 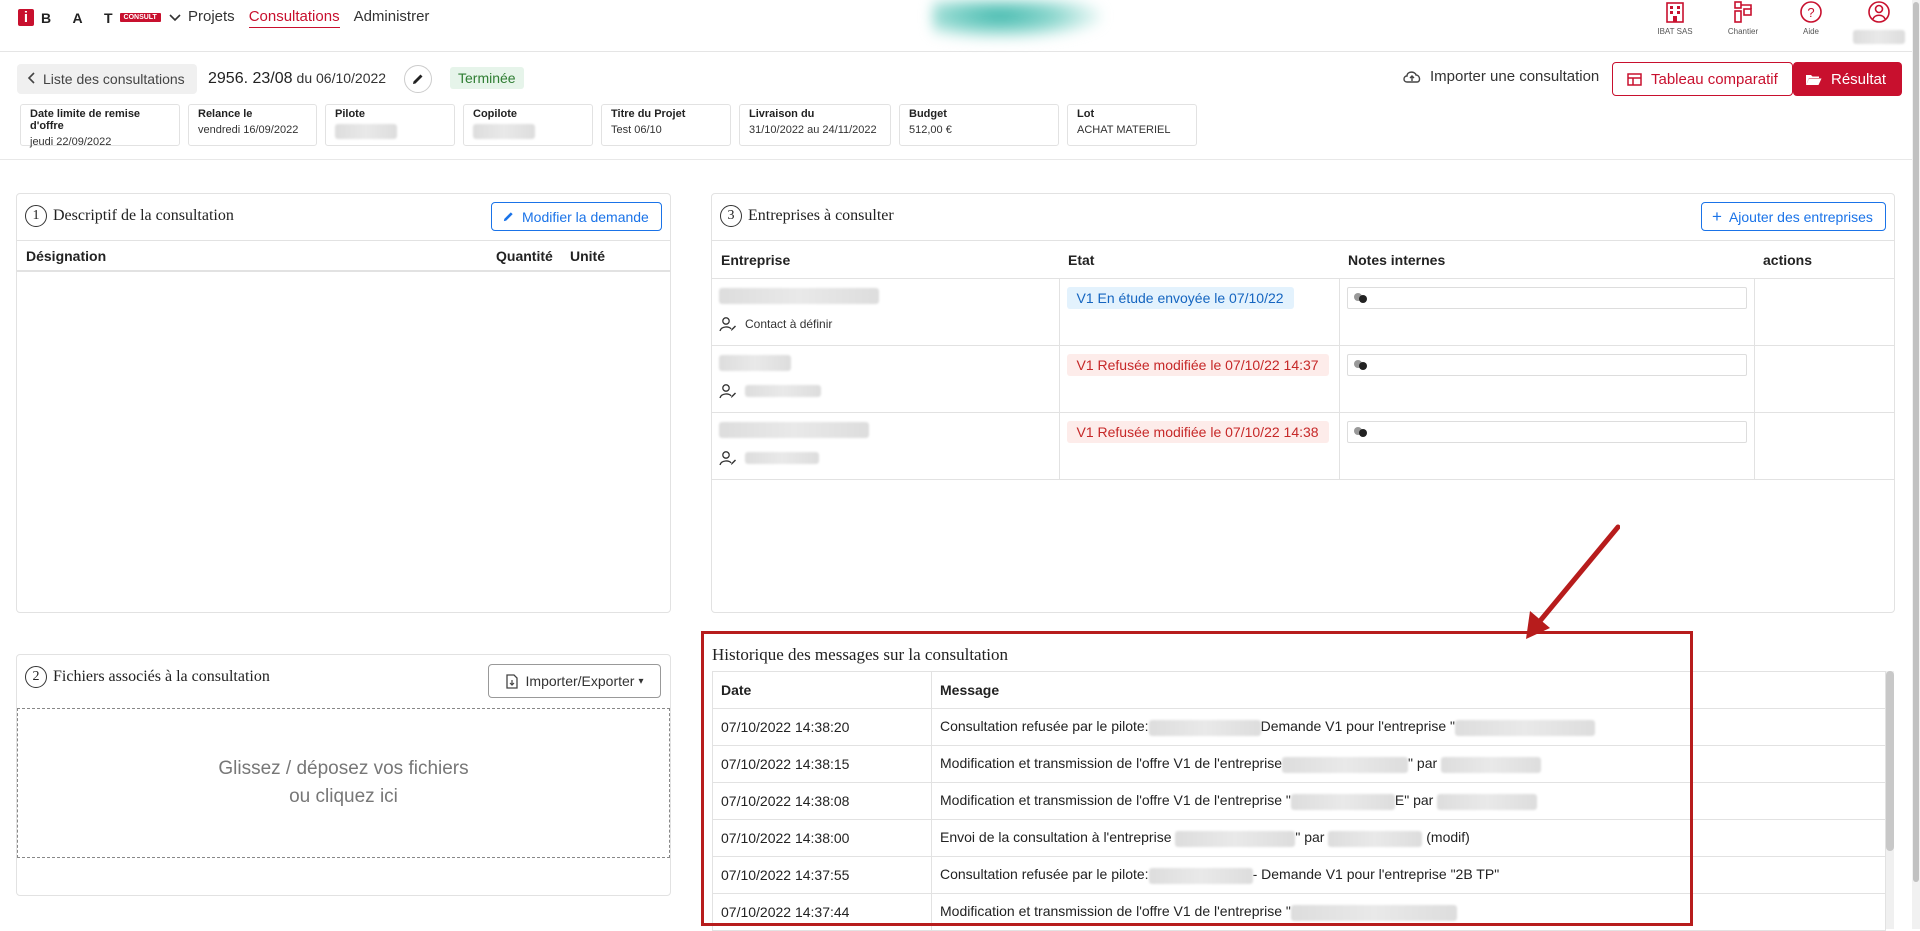 What do you see at coordinates (81, 17) in the screenshot?
I see `logo-letters: B A T` at bounding box center [81, 17].